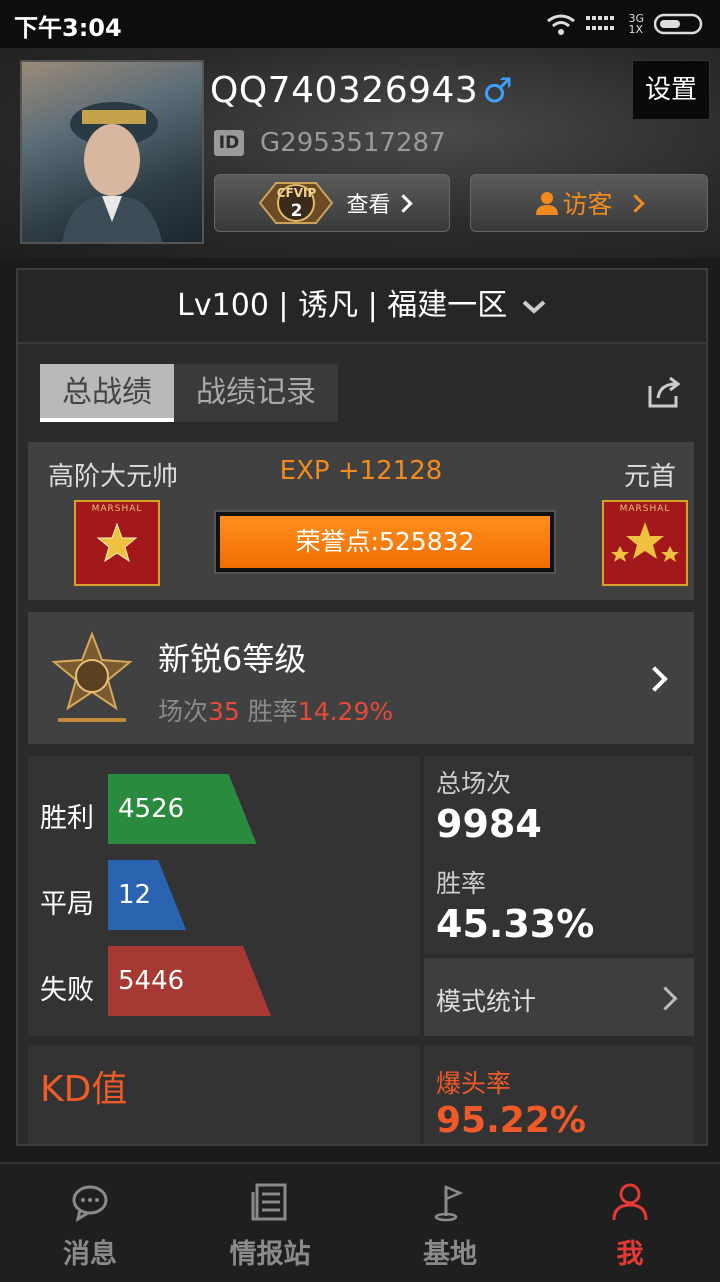  What do you see at coordinates (117, 543) in the screenshot?
I see `current-rank-medal-icon: MARSHAL` at bounding box center [117, 543].